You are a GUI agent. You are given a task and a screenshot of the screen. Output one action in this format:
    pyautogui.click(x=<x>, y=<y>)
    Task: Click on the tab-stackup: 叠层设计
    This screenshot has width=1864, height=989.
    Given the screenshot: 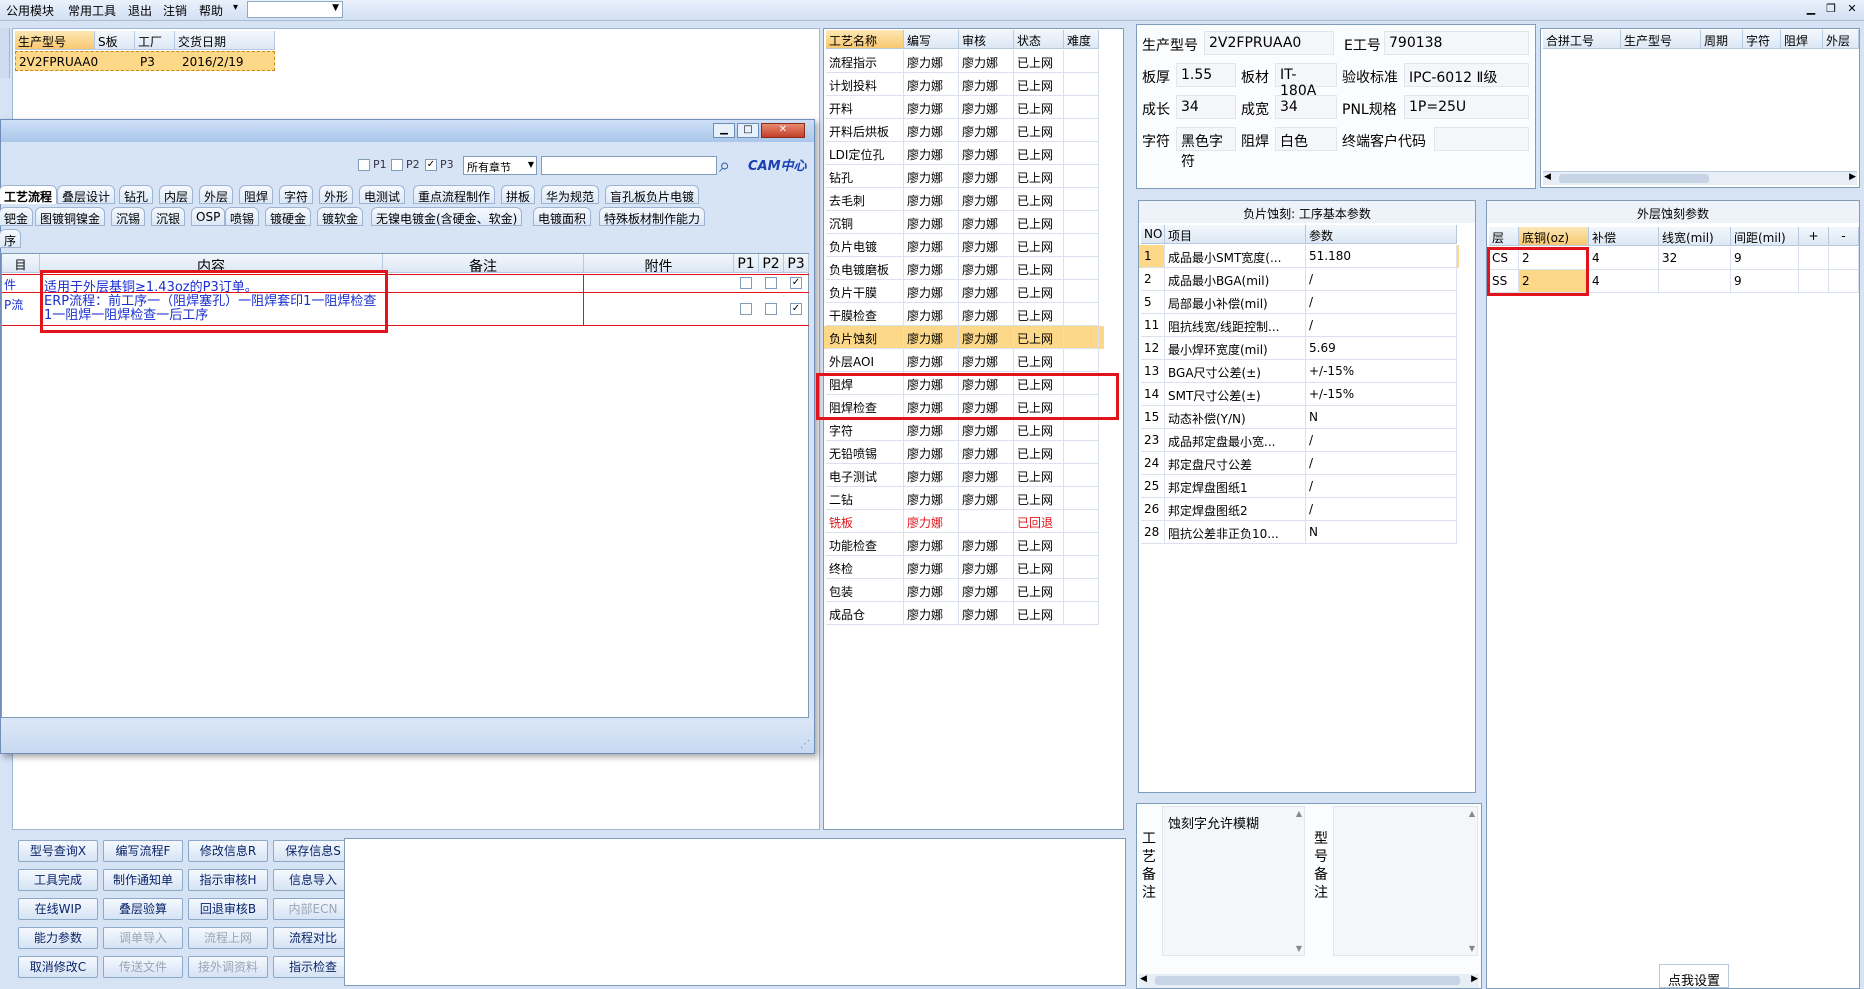 What is the action you would take?
    pyautogui.click(x=86, y=194)
    